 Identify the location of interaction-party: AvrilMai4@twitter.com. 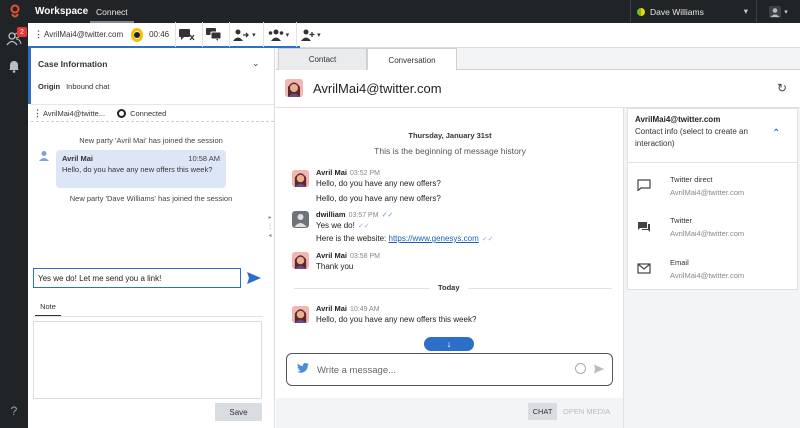
(84, 34).